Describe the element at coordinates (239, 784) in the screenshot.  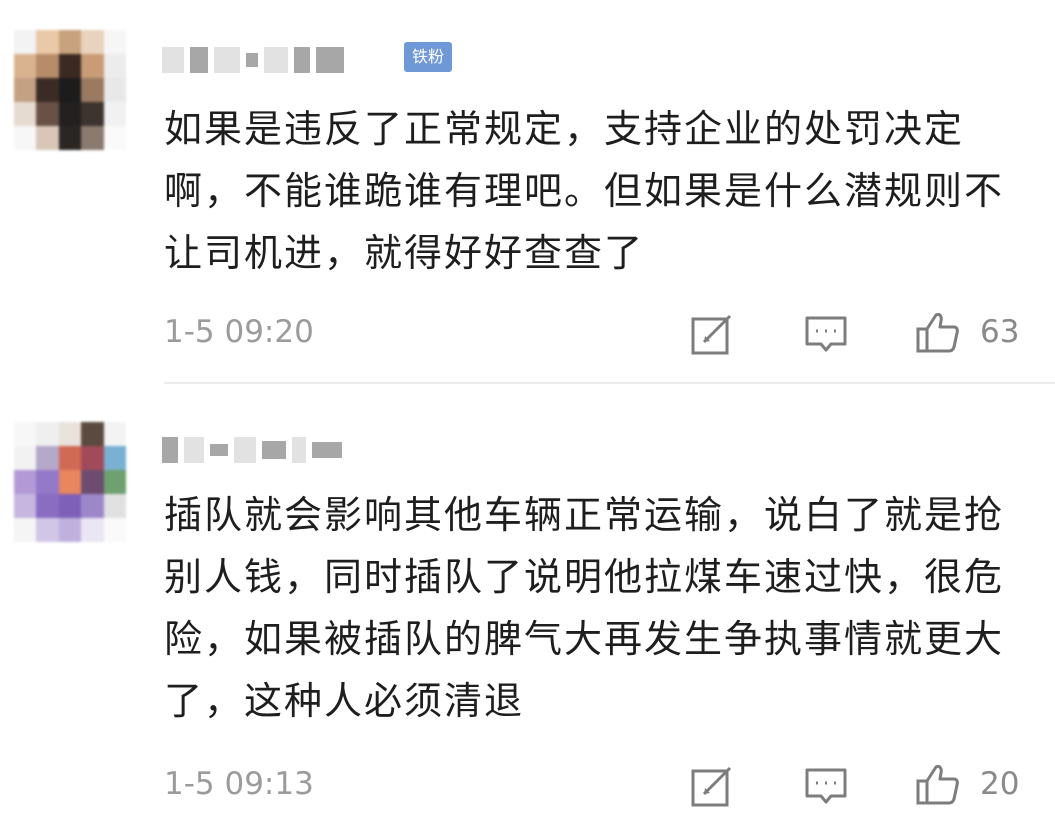
I see `comment-time: 1-5 09:13` at that location.